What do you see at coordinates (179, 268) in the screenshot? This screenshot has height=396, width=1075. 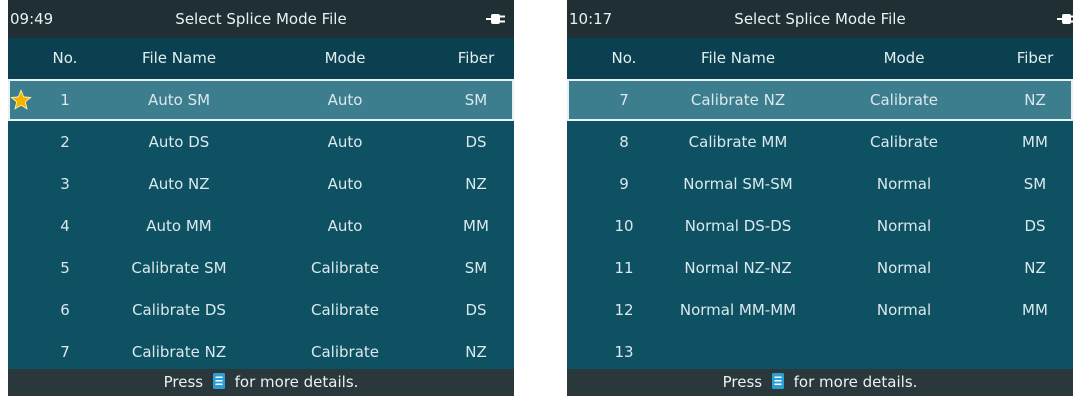 I see `file-name: Calibrate SM` at bounding box center [179, 268].